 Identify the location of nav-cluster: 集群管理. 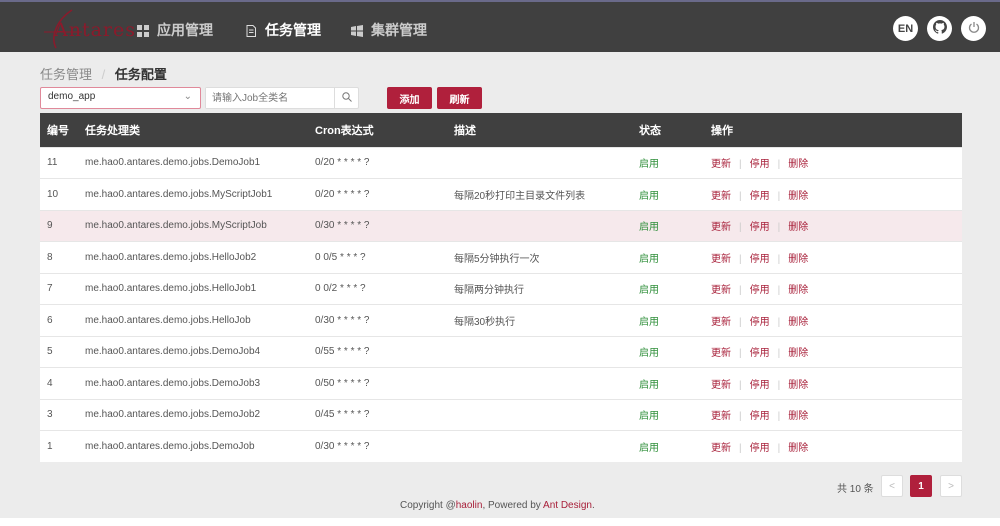
(389, 30).